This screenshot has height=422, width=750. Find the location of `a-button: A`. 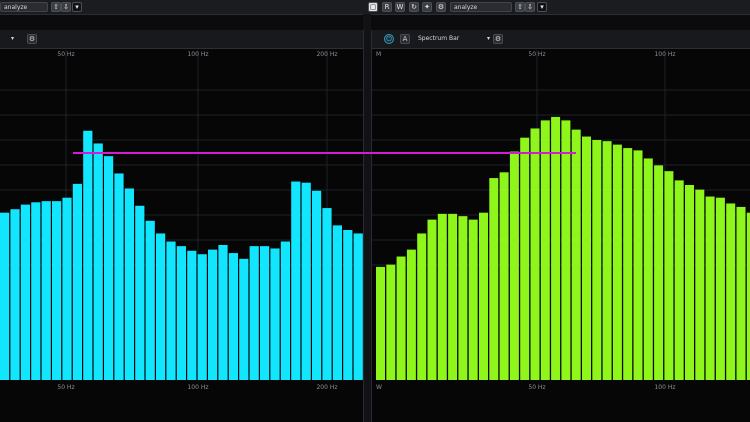

a-button: A is located at coordinates (405, 39).